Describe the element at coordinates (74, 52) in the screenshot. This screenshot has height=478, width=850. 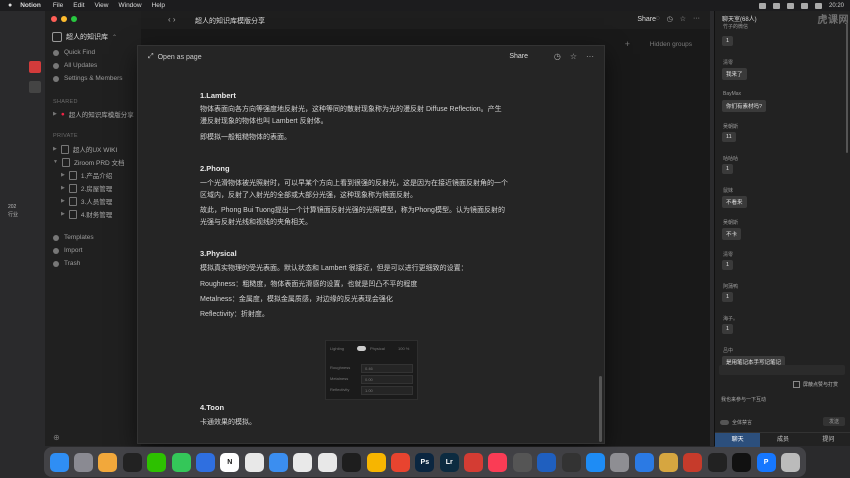
I see `sidebar-quick-find: Quick Find` at that location.